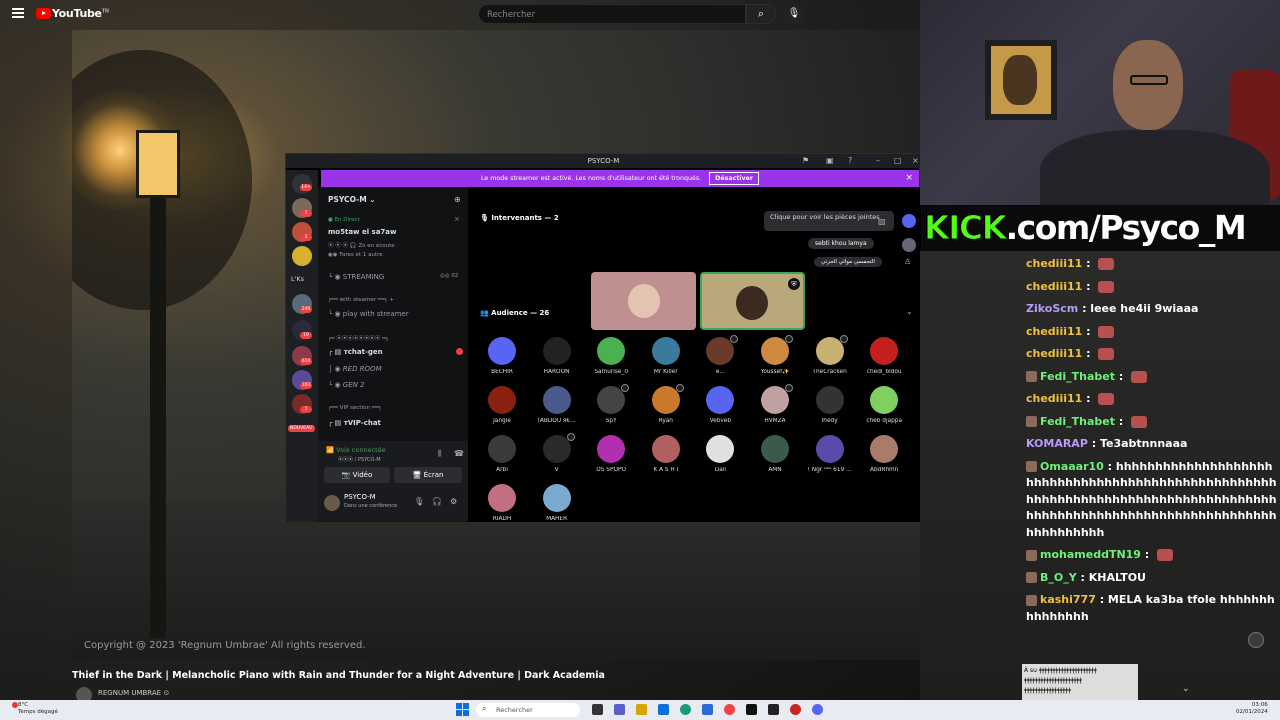 This screenshot has height=720, width=1280. Describe the element at coordinates (773, 709) in the screenshot. I see `terminal-icon` at that location.